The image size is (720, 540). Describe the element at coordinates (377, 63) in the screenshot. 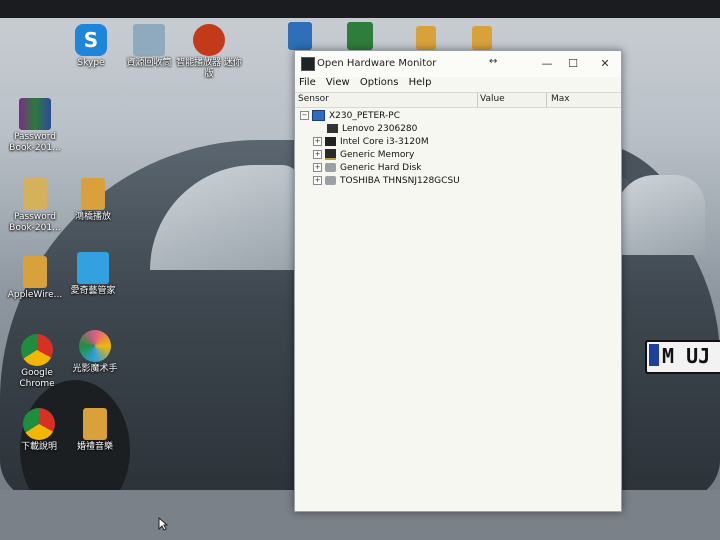

I see `window-title: Open Hardware Monitor` at that location.